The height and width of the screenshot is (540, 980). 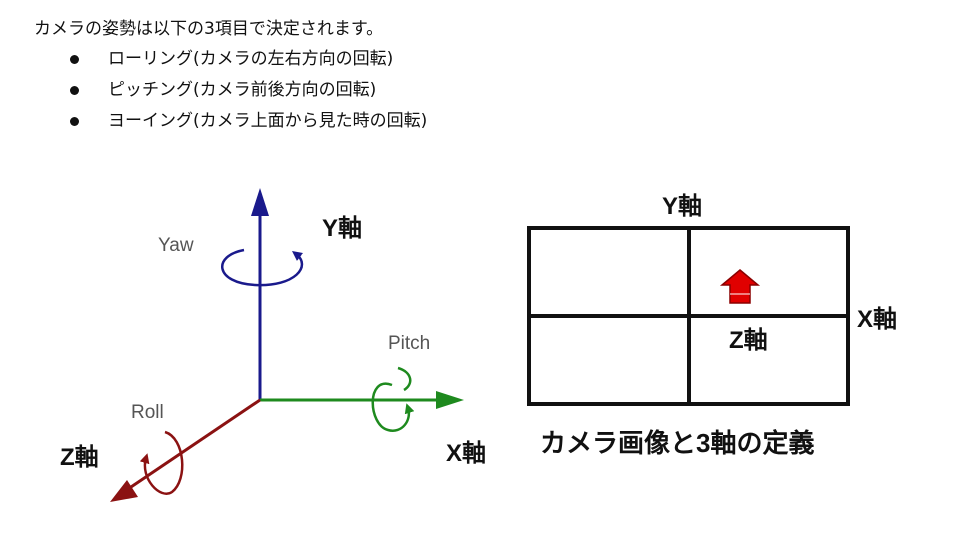 What do you see at coordinates (260, 202) in the screenshot?
I see `y-axis-arrowhead` at bounding box center [260, 202].